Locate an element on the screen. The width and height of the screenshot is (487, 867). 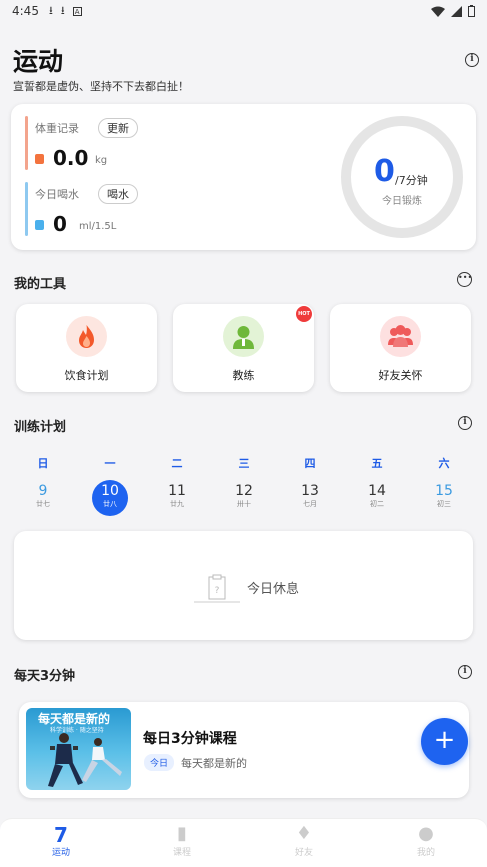
status-bar: 4:45 ⭳ ⭳ A is located at coordinates (243, 11).